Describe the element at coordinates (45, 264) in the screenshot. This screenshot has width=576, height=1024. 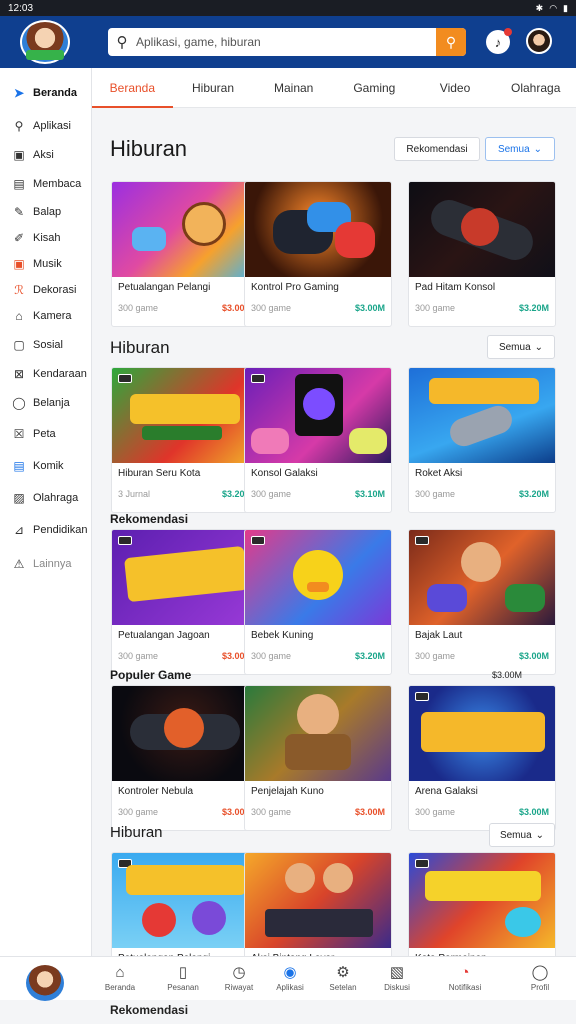
I see `sidebar-item-musik: ▣ Musik` at that location.